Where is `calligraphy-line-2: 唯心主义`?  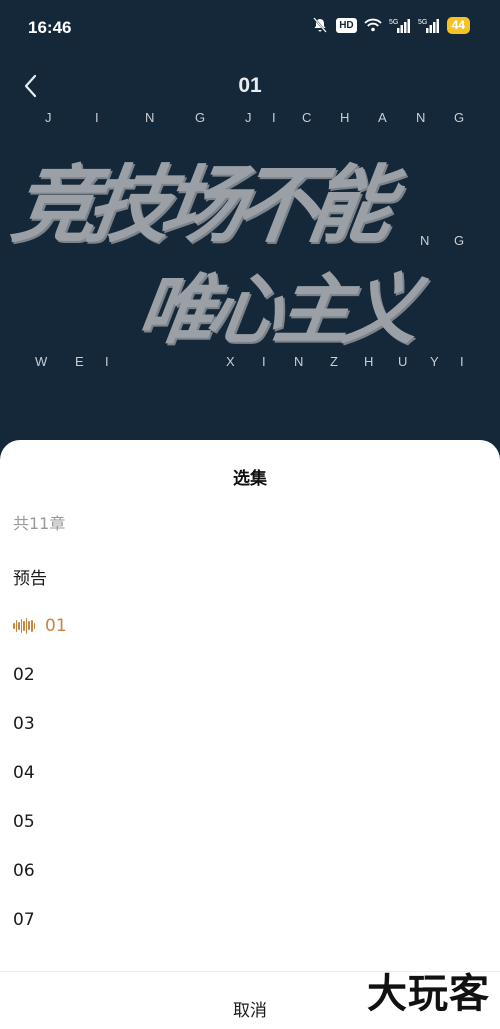 calligraphy-line-2: 唯心主义 is located at coordinates (275, 309).